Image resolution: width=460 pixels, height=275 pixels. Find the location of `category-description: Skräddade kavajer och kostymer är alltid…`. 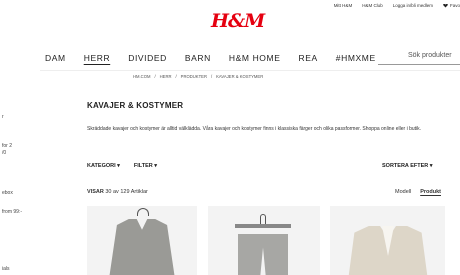

category-description: Skräddade kavajer och kostymer är alltid… is located at coordinates (254, 129).